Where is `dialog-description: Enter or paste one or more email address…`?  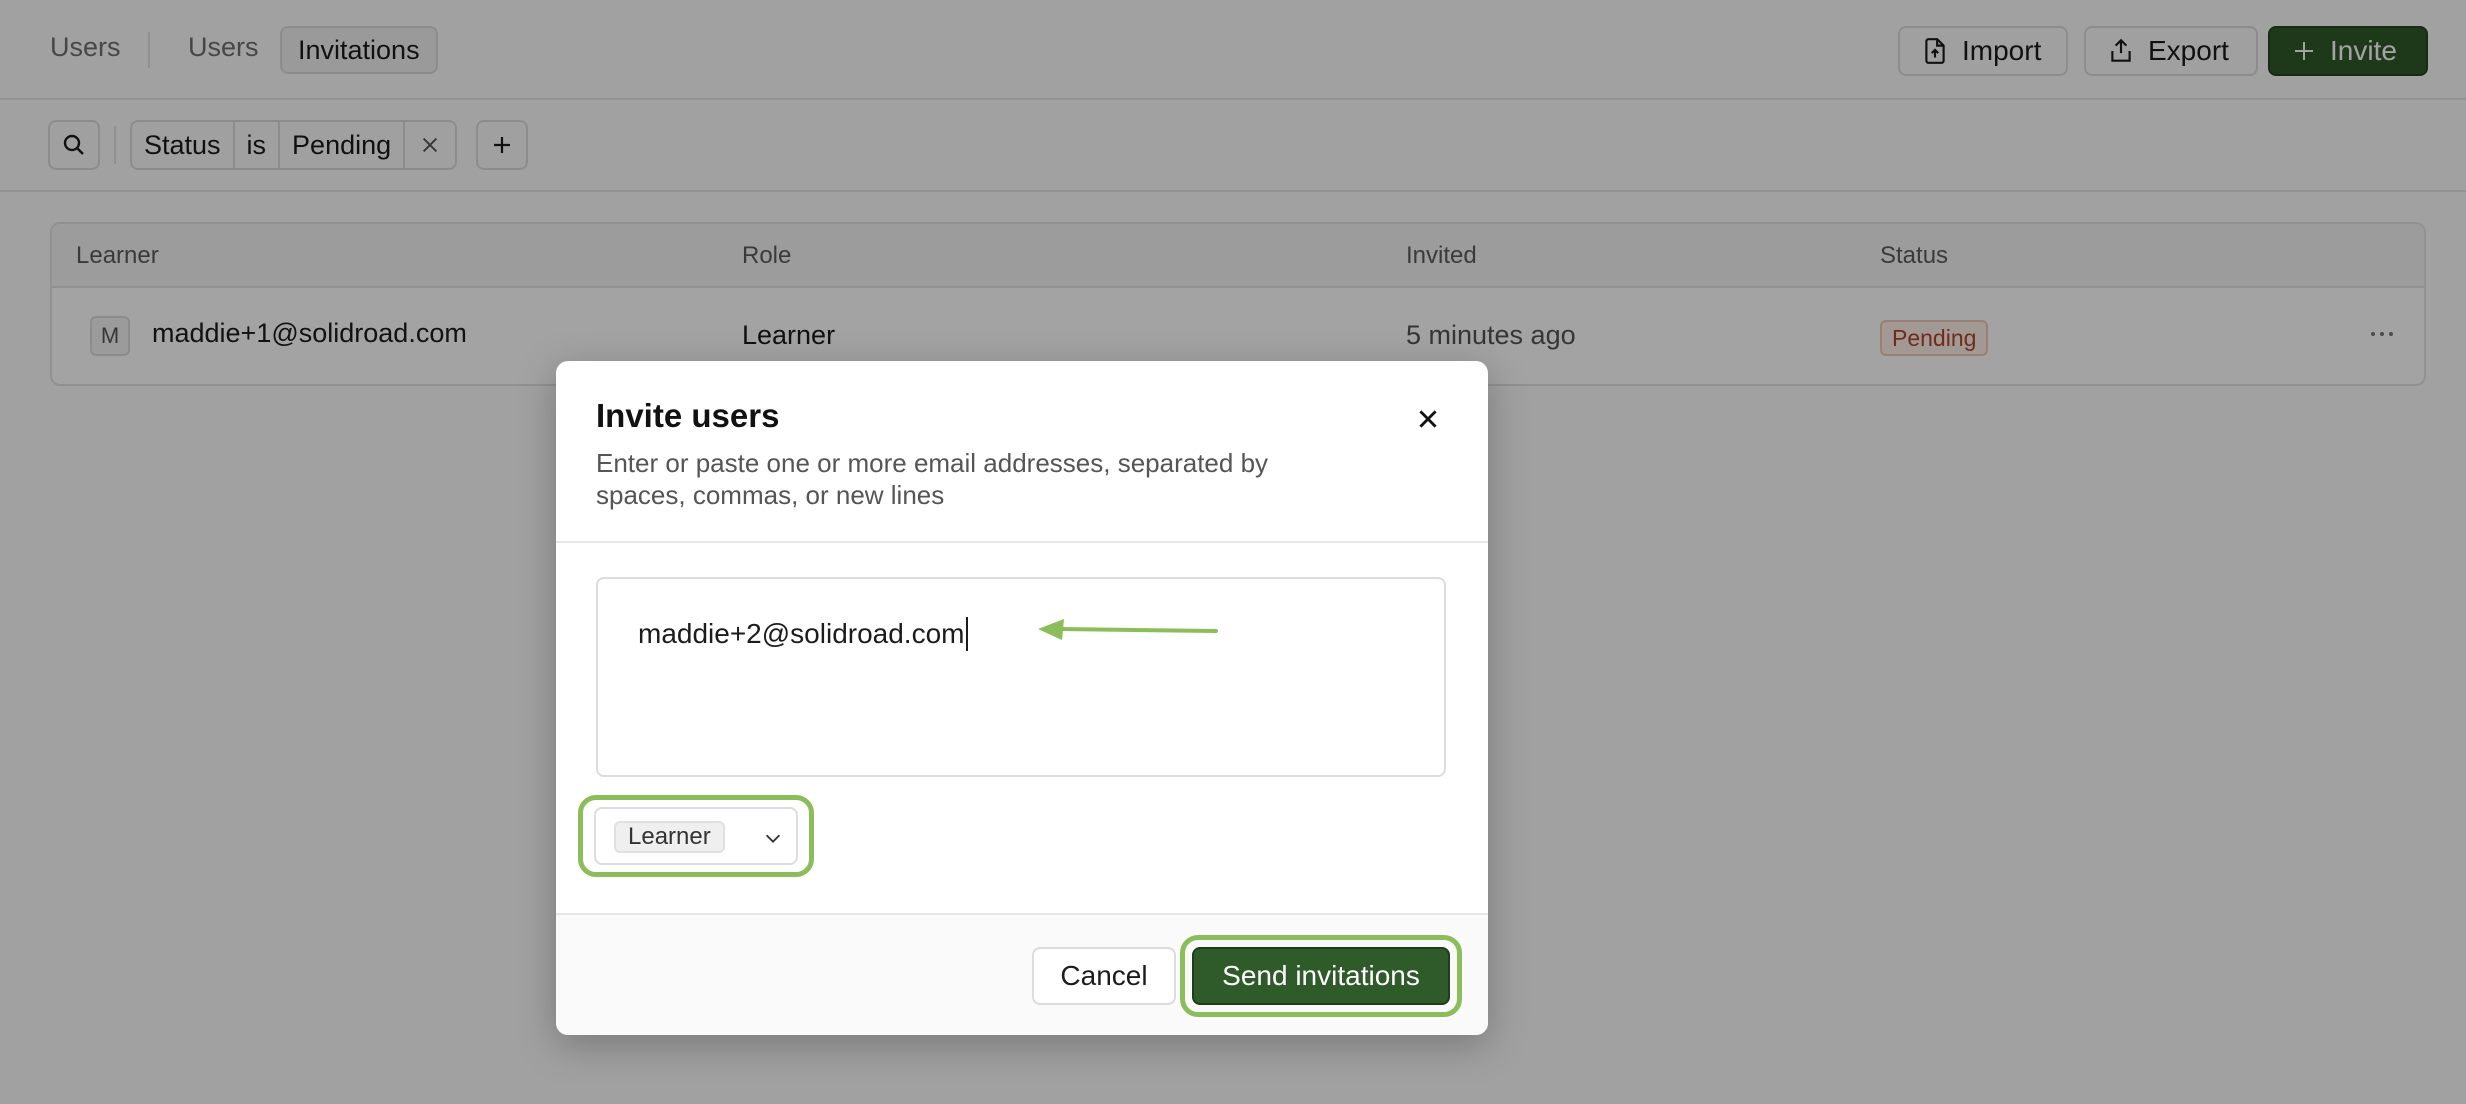 dialog-description: Enter or paste one or more email address… is located at coordinates (932, 479).